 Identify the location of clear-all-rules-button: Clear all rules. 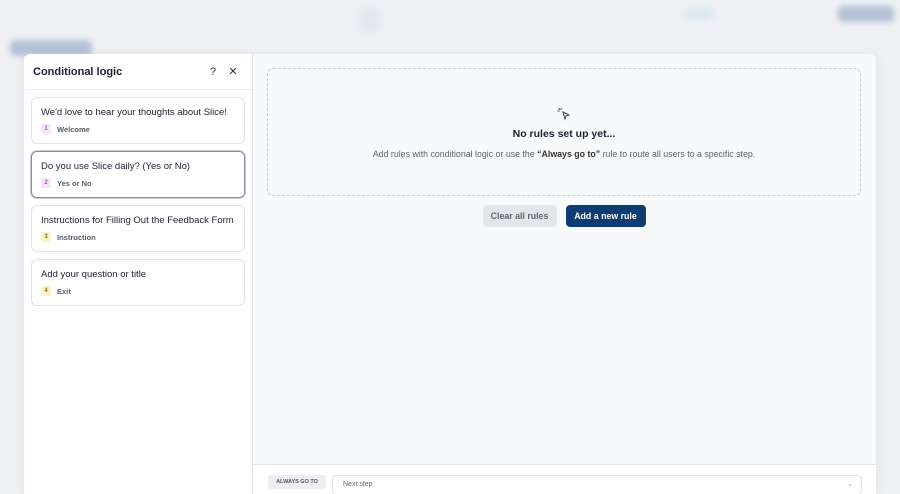
(519, 216).